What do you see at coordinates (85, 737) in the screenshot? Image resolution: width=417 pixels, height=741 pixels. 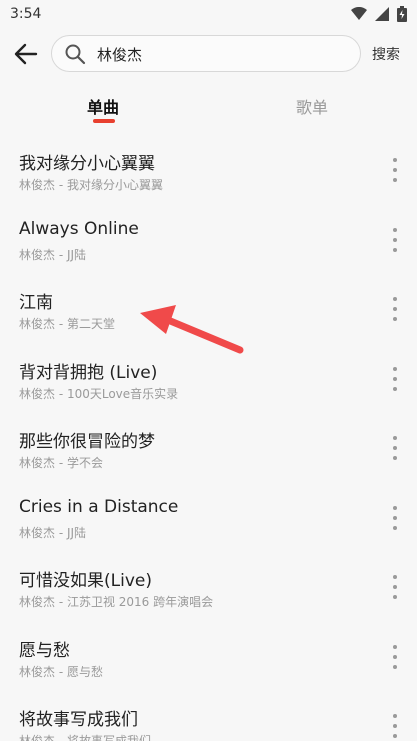 I see `song-subtitle: 林俊杰 - 将故事写成我们` at bounding box center [85, 737].